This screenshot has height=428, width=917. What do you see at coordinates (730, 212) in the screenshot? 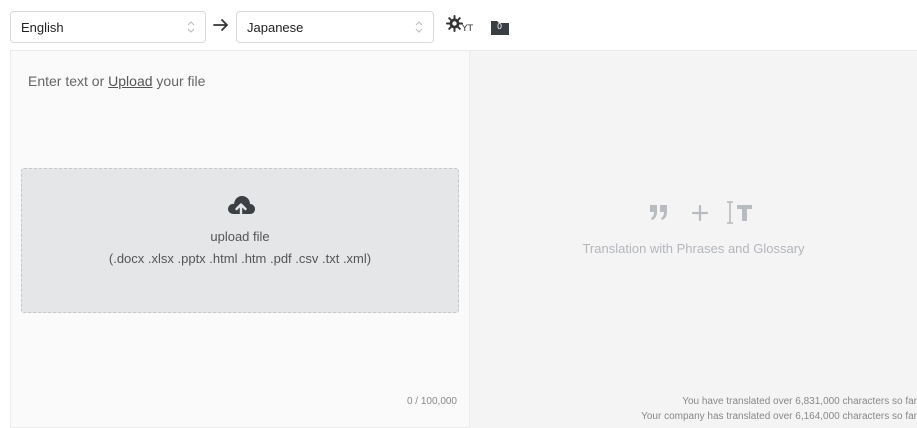
I see `text-size-icon` at bounding box center [730, 212].